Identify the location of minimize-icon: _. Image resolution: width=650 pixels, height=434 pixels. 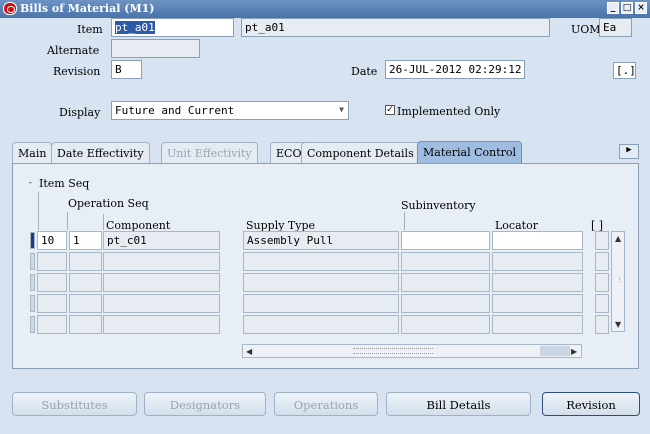
(613, 8).